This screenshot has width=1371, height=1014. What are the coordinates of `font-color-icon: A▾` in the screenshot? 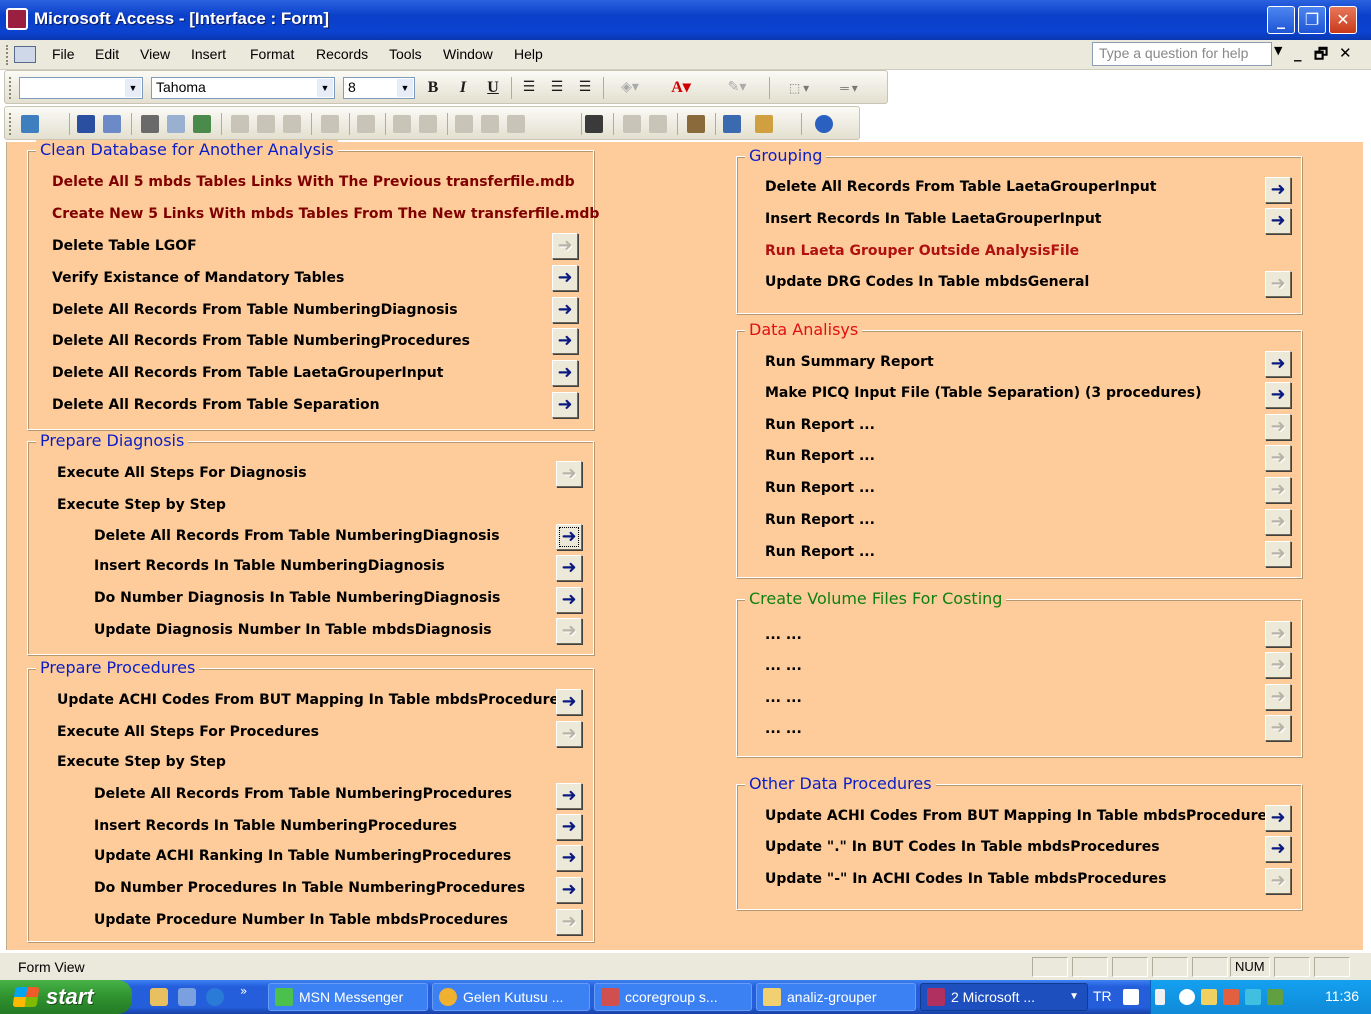 It's located at (681, 88).